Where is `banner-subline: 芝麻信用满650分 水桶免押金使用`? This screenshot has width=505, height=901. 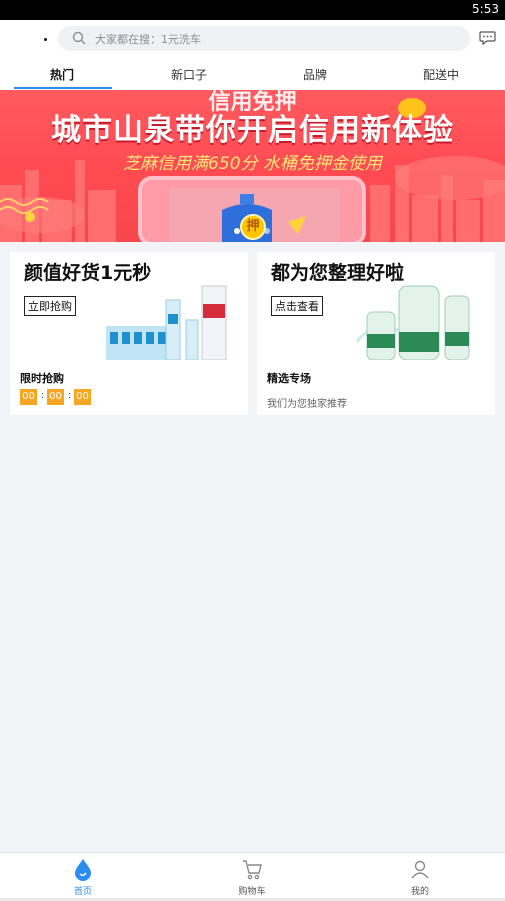
banner-subline: 芝麻信用满650分 水桶免押金使用 is located at coordinates (252, 164).